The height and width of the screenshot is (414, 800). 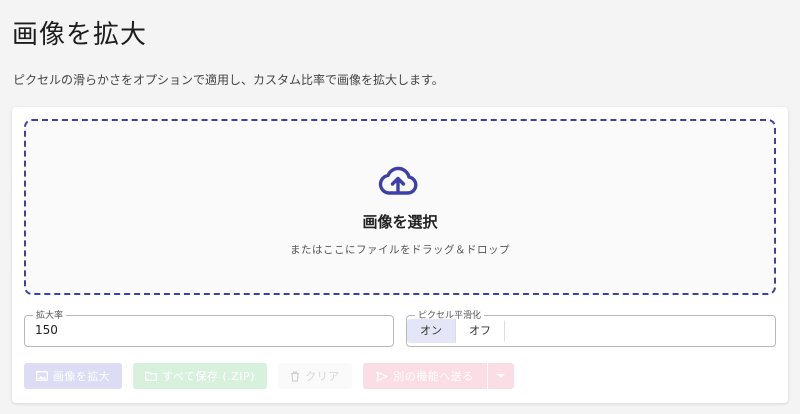 I want to click on chevron-down-icon, so click(x=501, y=376).